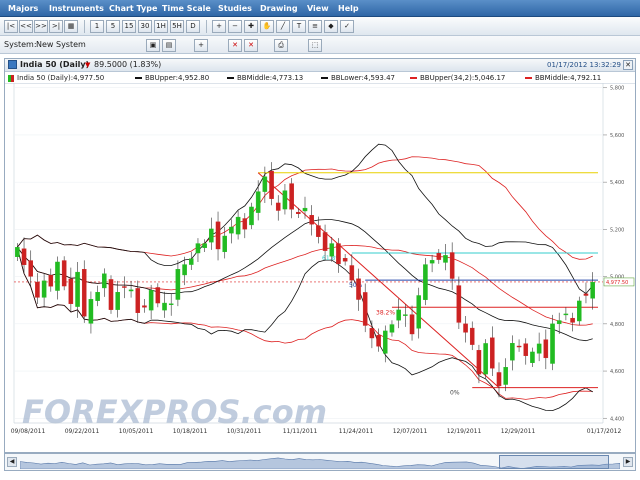 The width and height of the screenshot is (640, 480). Describe the element at coordinates (299, 26) in the screenshot. I see `text-icon: T` at that location.